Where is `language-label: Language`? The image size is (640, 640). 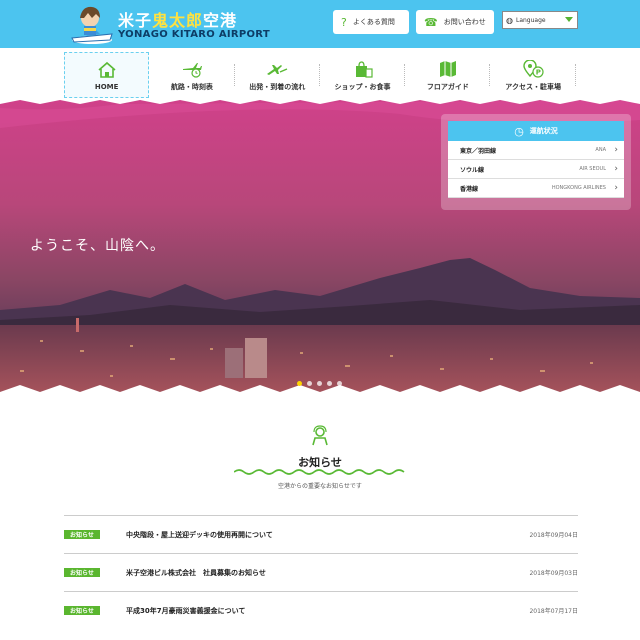
language-label: Language is located at coordinates (530, 20).